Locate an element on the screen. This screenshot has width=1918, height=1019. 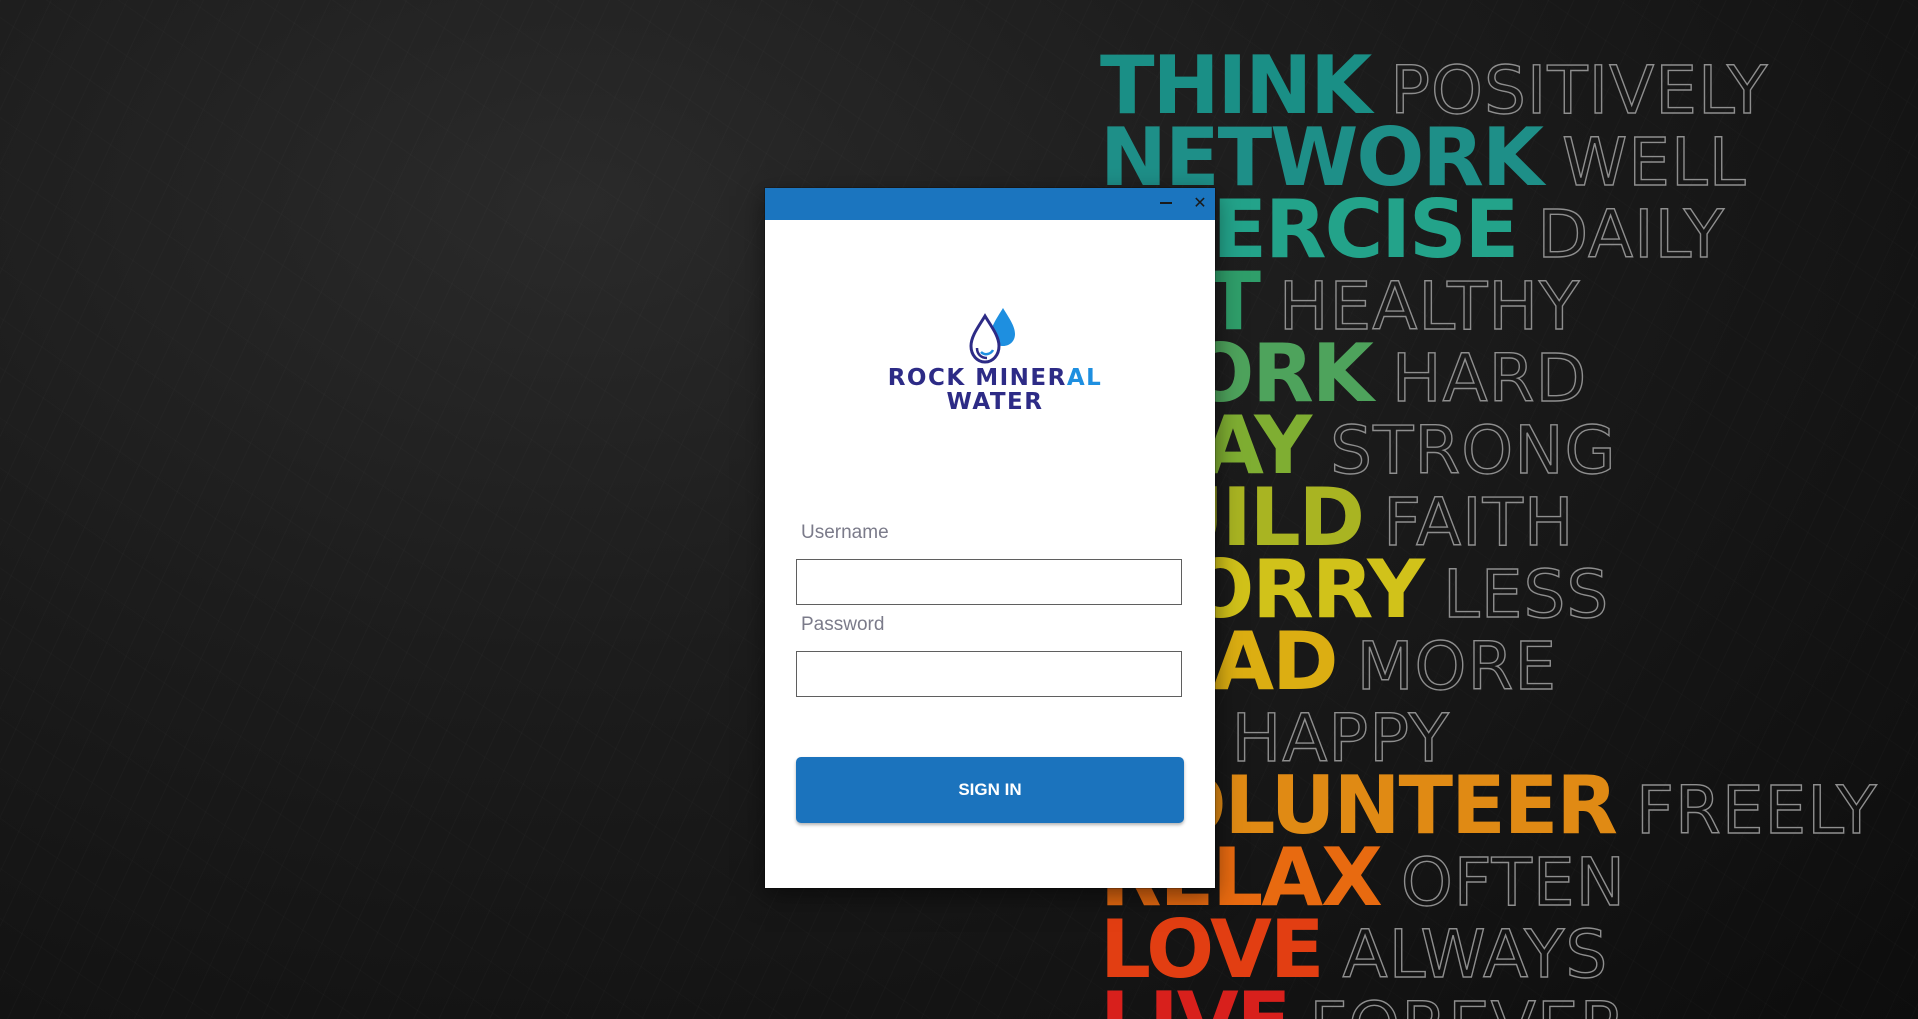
minimize-button is located at coordinates (1166, 203).